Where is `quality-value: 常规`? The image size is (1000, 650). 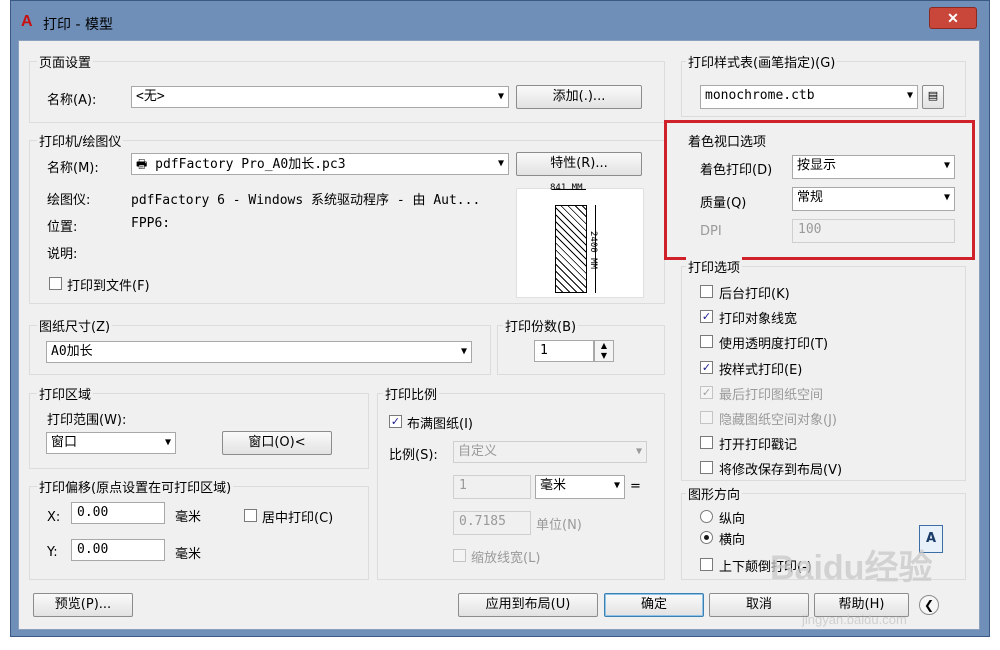
quality-value: 常规 is located at coordinates (810, 197).